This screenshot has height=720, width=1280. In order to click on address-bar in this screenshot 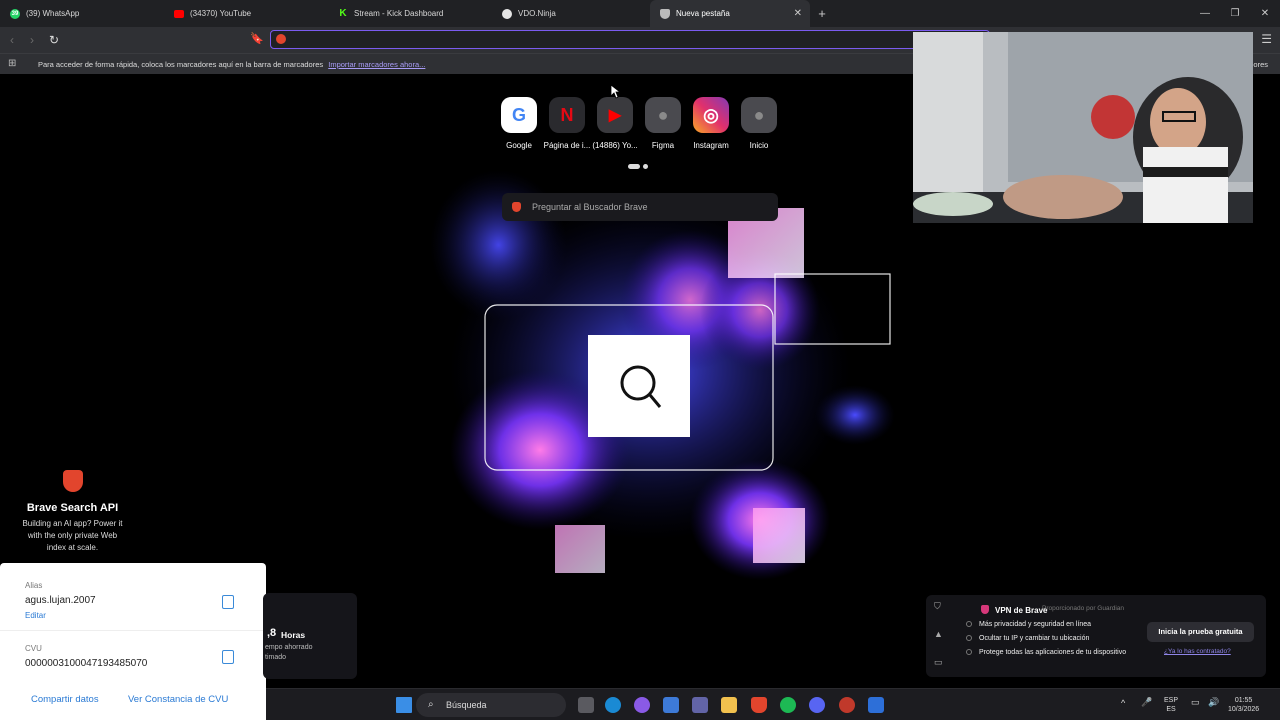, I will do `click(630, 39)`.